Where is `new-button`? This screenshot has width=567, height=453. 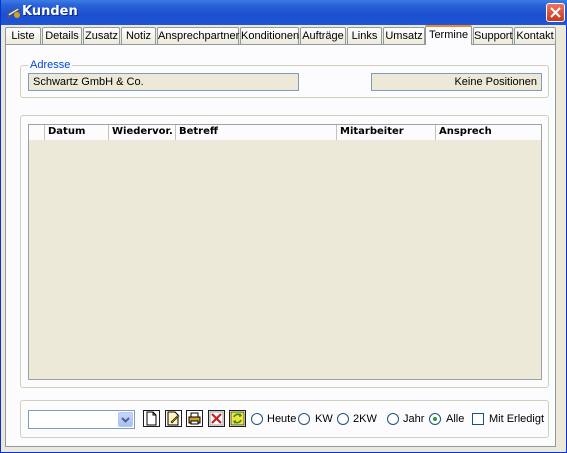 new-button is located at coordinates (151, 418).